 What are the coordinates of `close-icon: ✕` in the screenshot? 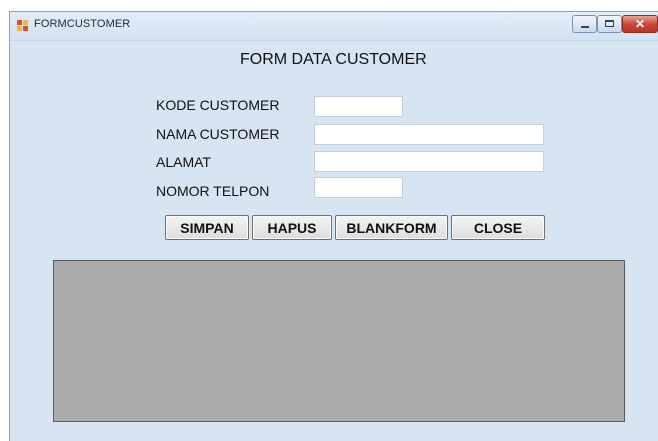 It's located at (640, 24).